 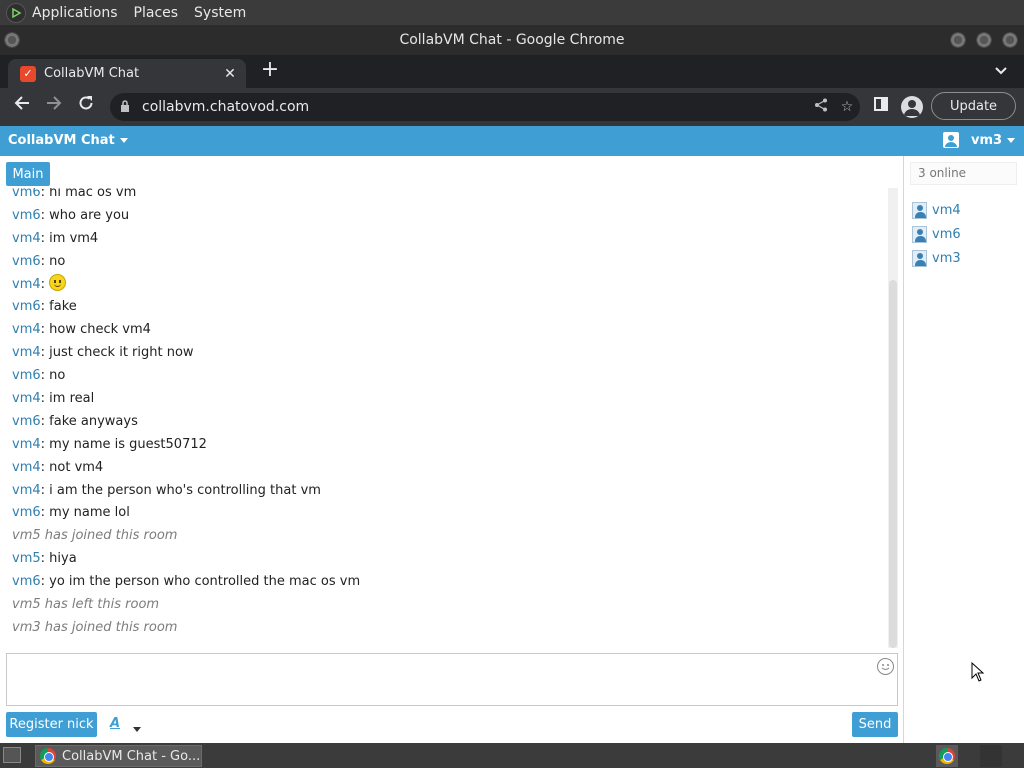 I want to click on forward-arrow-icon, so click(x=54, y=107).